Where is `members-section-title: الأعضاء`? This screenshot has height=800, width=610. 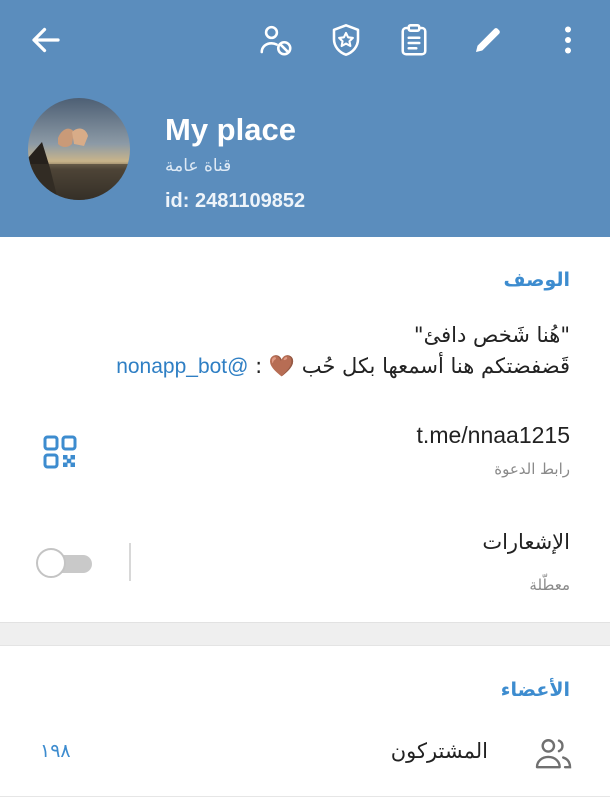
members-section-title: الأعضاء is located at coordinates (535, 690).